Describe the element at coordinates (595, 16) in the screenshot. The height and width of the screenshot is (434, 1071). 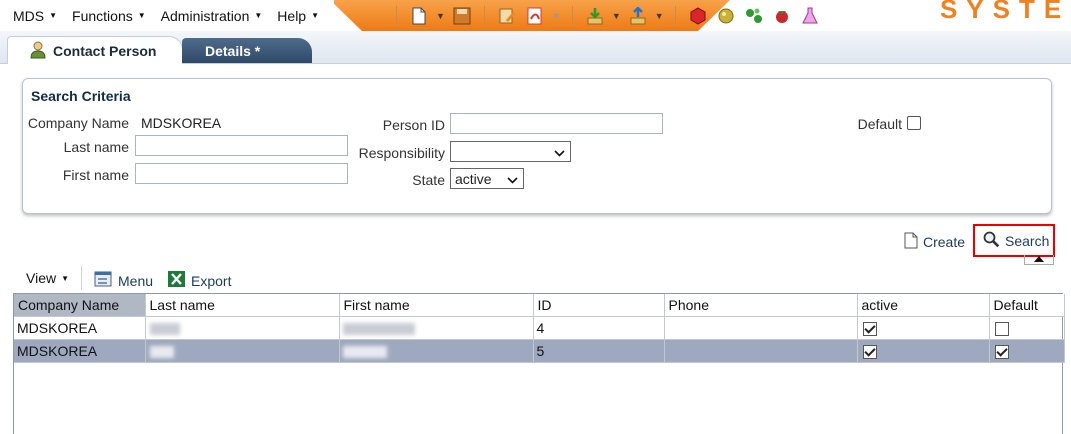
I see `download-icon` at that location.